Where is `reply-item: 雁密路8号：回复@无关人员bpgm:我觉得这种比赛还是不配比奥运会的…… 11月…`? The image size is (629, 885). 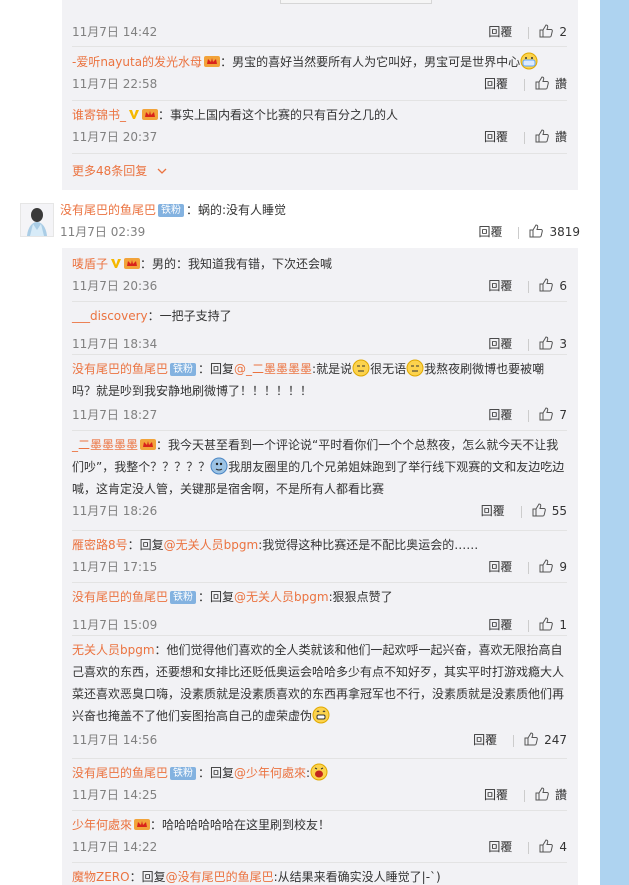
reply-item: 雁密路8号：回复@无关人员bpgm:我觉得这种比赛还是不配比奥运会的…… 11月… is located at coordinates (319, 556).